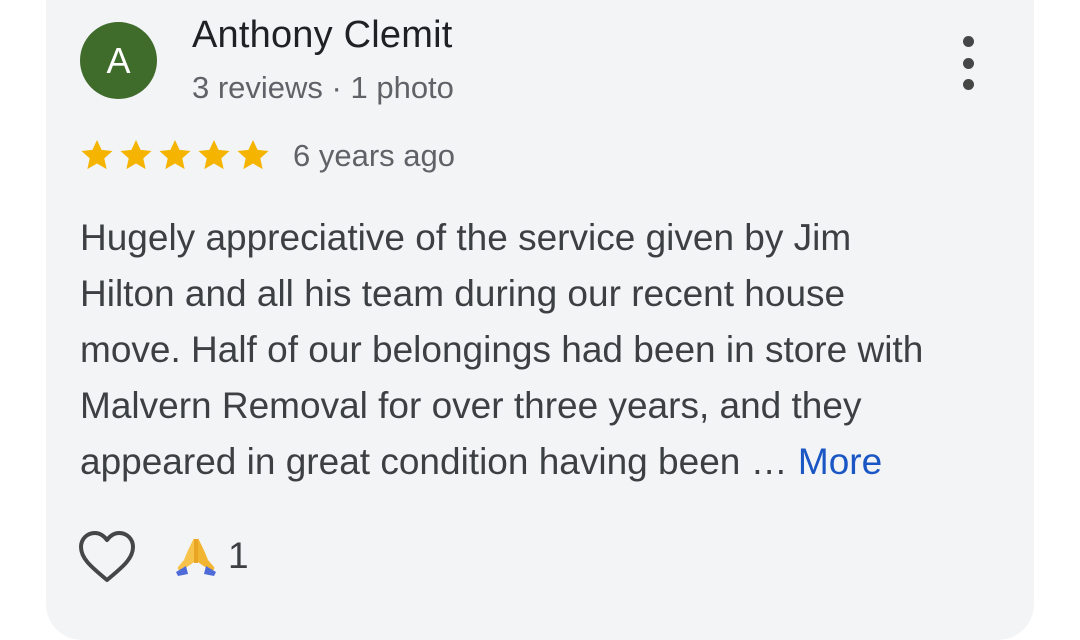  I want to click on reaction-count: 1, so click(238, 555).